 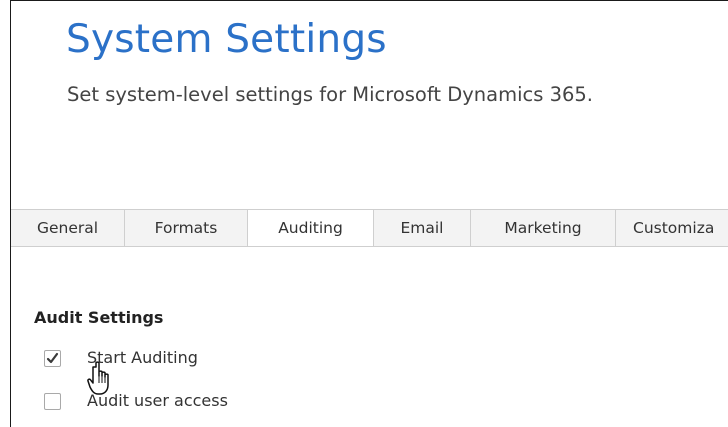 I want to click on audit-user-access-checkbox, so click(x=52, y=401).